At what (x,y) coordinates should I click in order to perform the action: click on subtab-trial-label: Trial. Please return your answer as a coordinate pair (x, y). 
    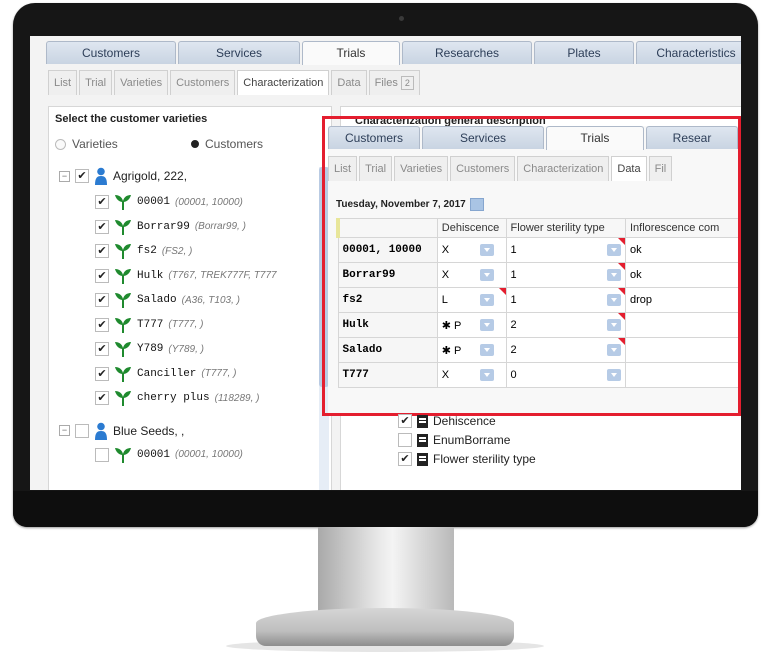
    Looking at the image, I should click on (96, 83).